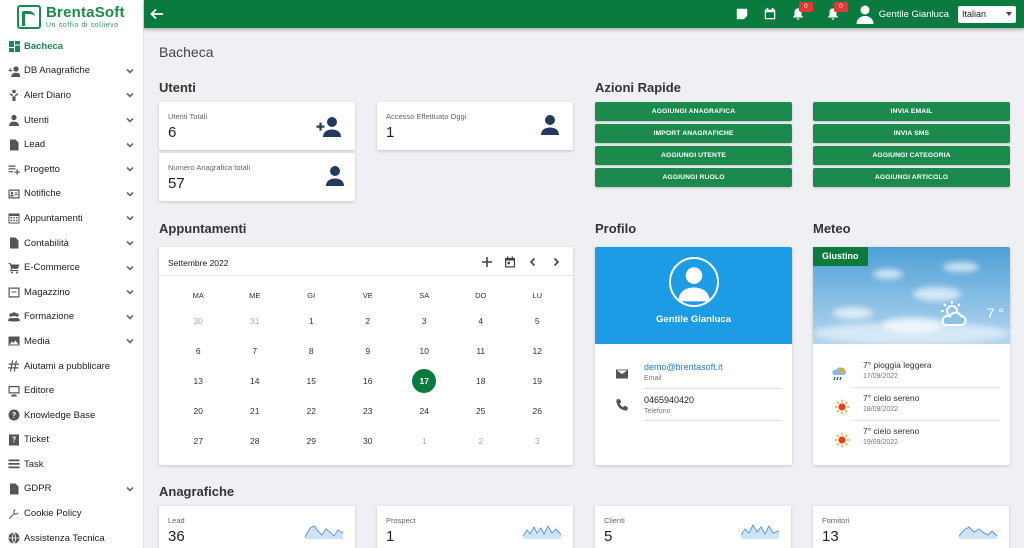  What do you see at coordinates (368, 351) in the screenshot?
I see `calendar-day: 9` at bounding box center [368, 351].